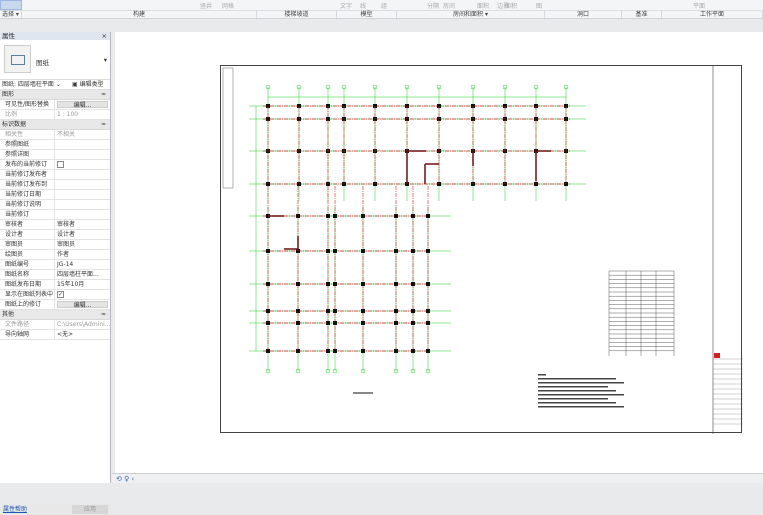 The height and width of the screenshot is (515, 763). Describe the element at coordinates (297, 15) in the screenshot. I see `ribbon-panel: 楼梯坡道` at that location.